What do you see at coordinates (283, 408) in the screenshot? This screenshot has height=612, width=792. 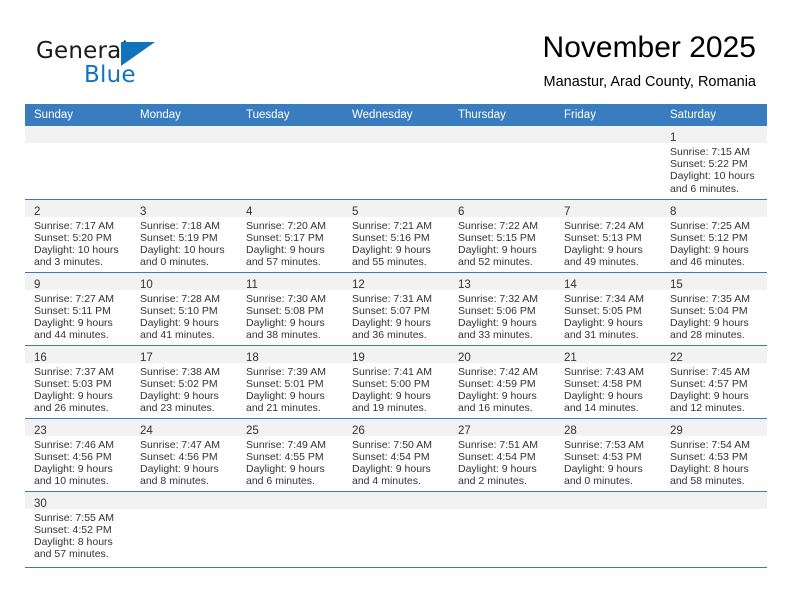 I see `daylight-text-line2: and 21 minutes.` at bounding box center [283, 408].